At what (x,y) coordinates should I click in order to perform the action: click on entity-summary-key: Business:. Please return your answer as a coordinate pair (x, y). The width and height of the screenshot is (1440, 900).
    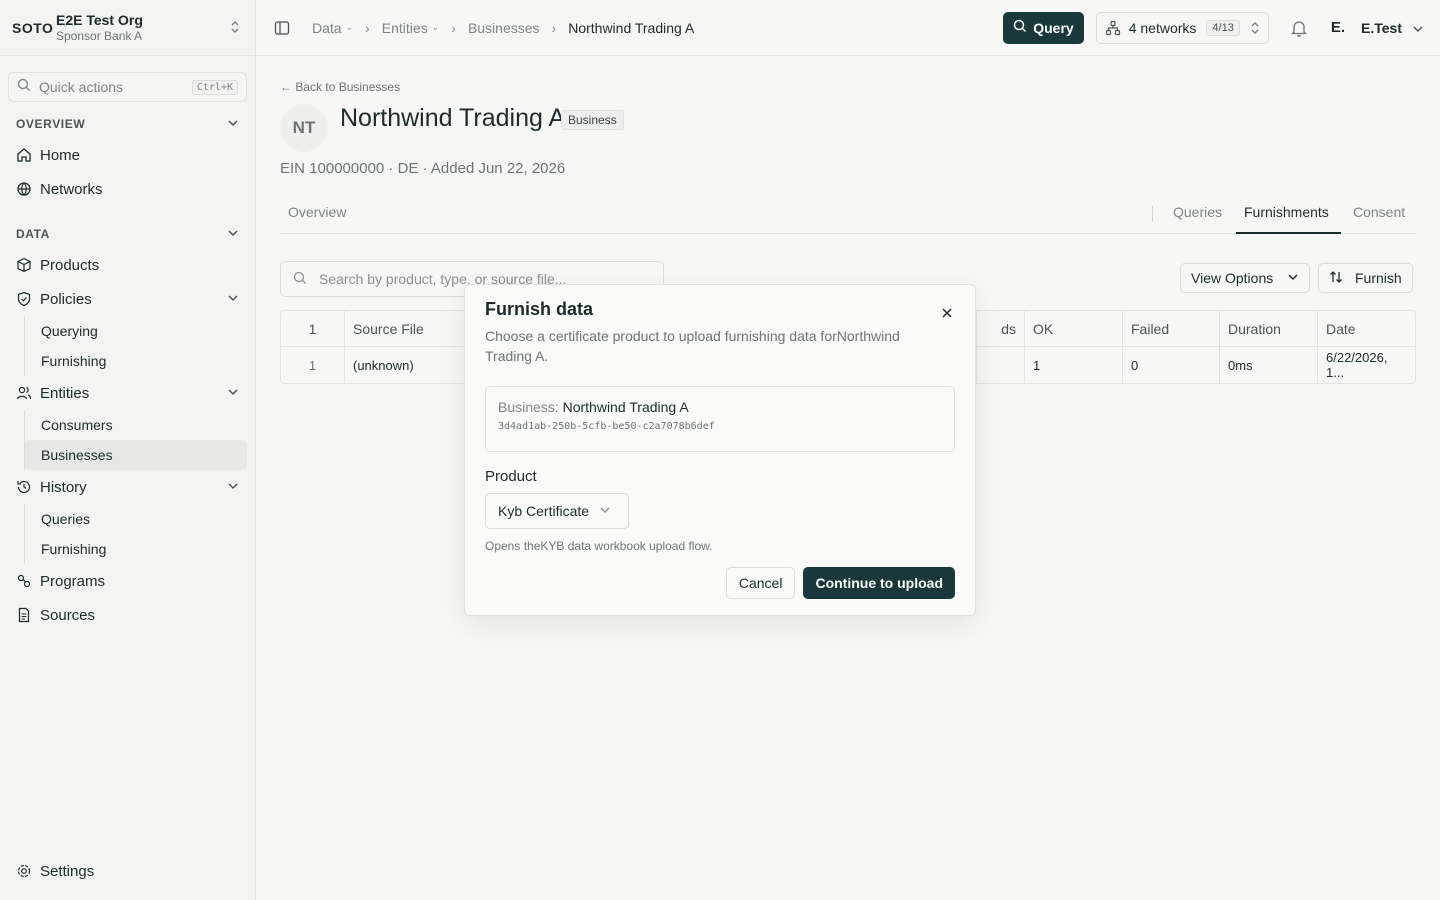
    Looking at the image, I should click on (528, 407).